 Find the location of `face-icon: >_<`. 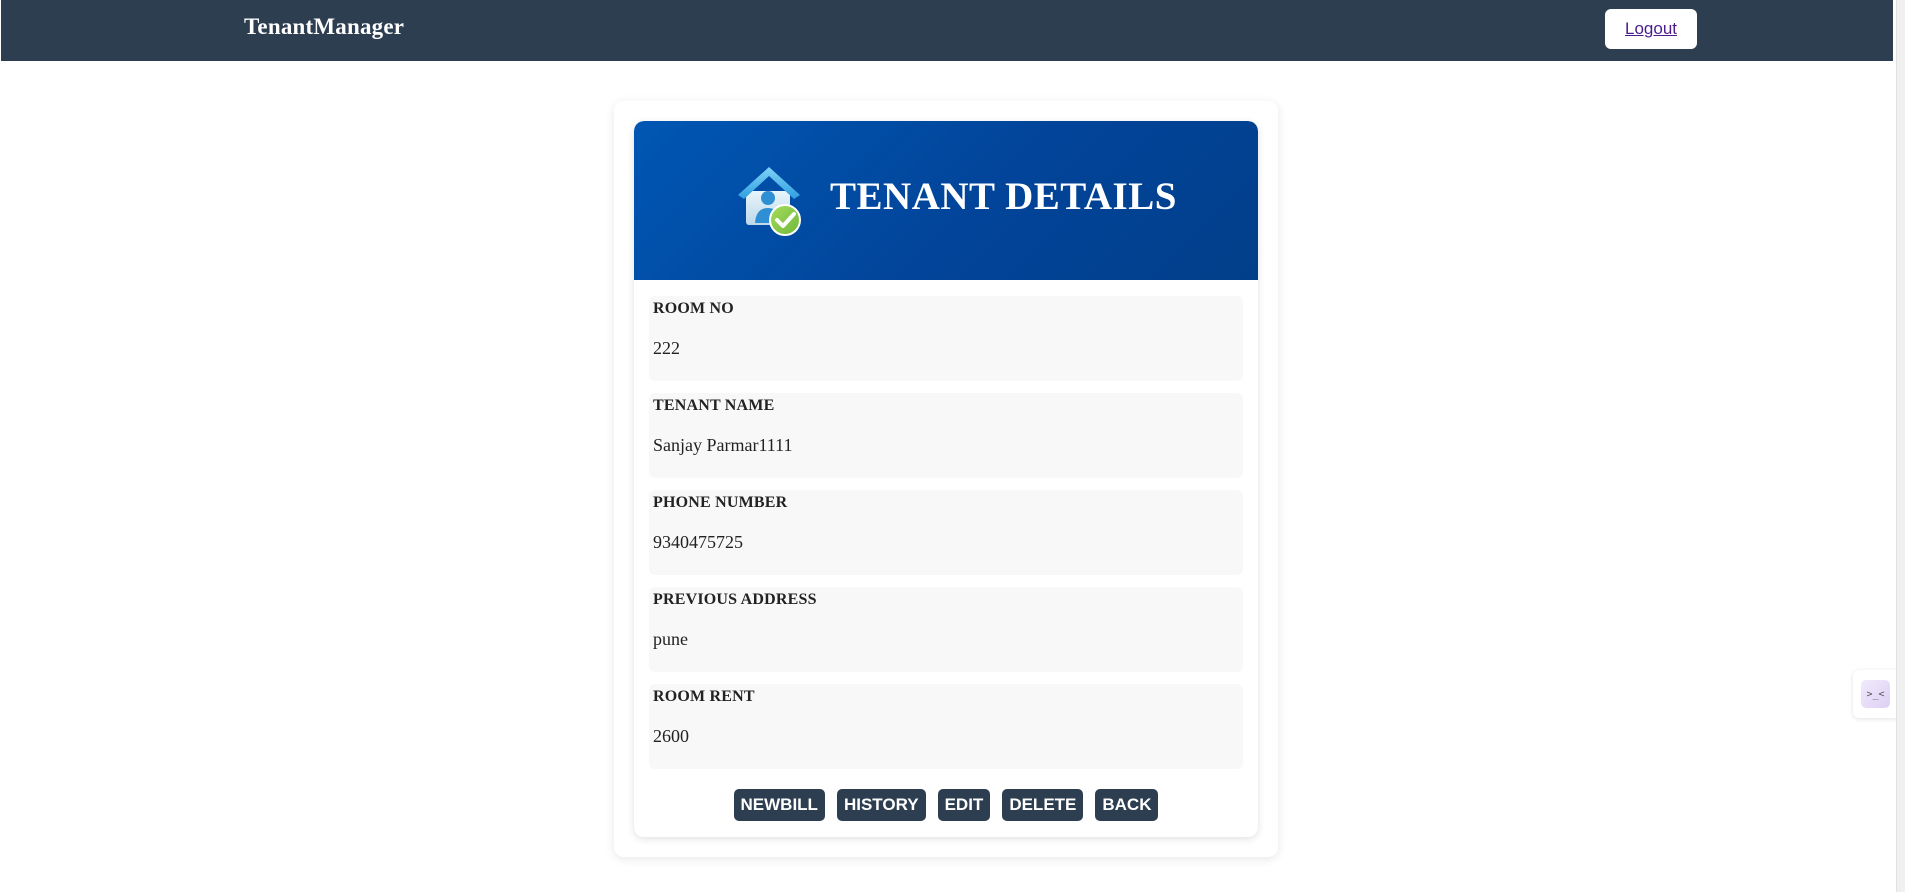

face-icon: >_< is located at coordinates (1875, 694).